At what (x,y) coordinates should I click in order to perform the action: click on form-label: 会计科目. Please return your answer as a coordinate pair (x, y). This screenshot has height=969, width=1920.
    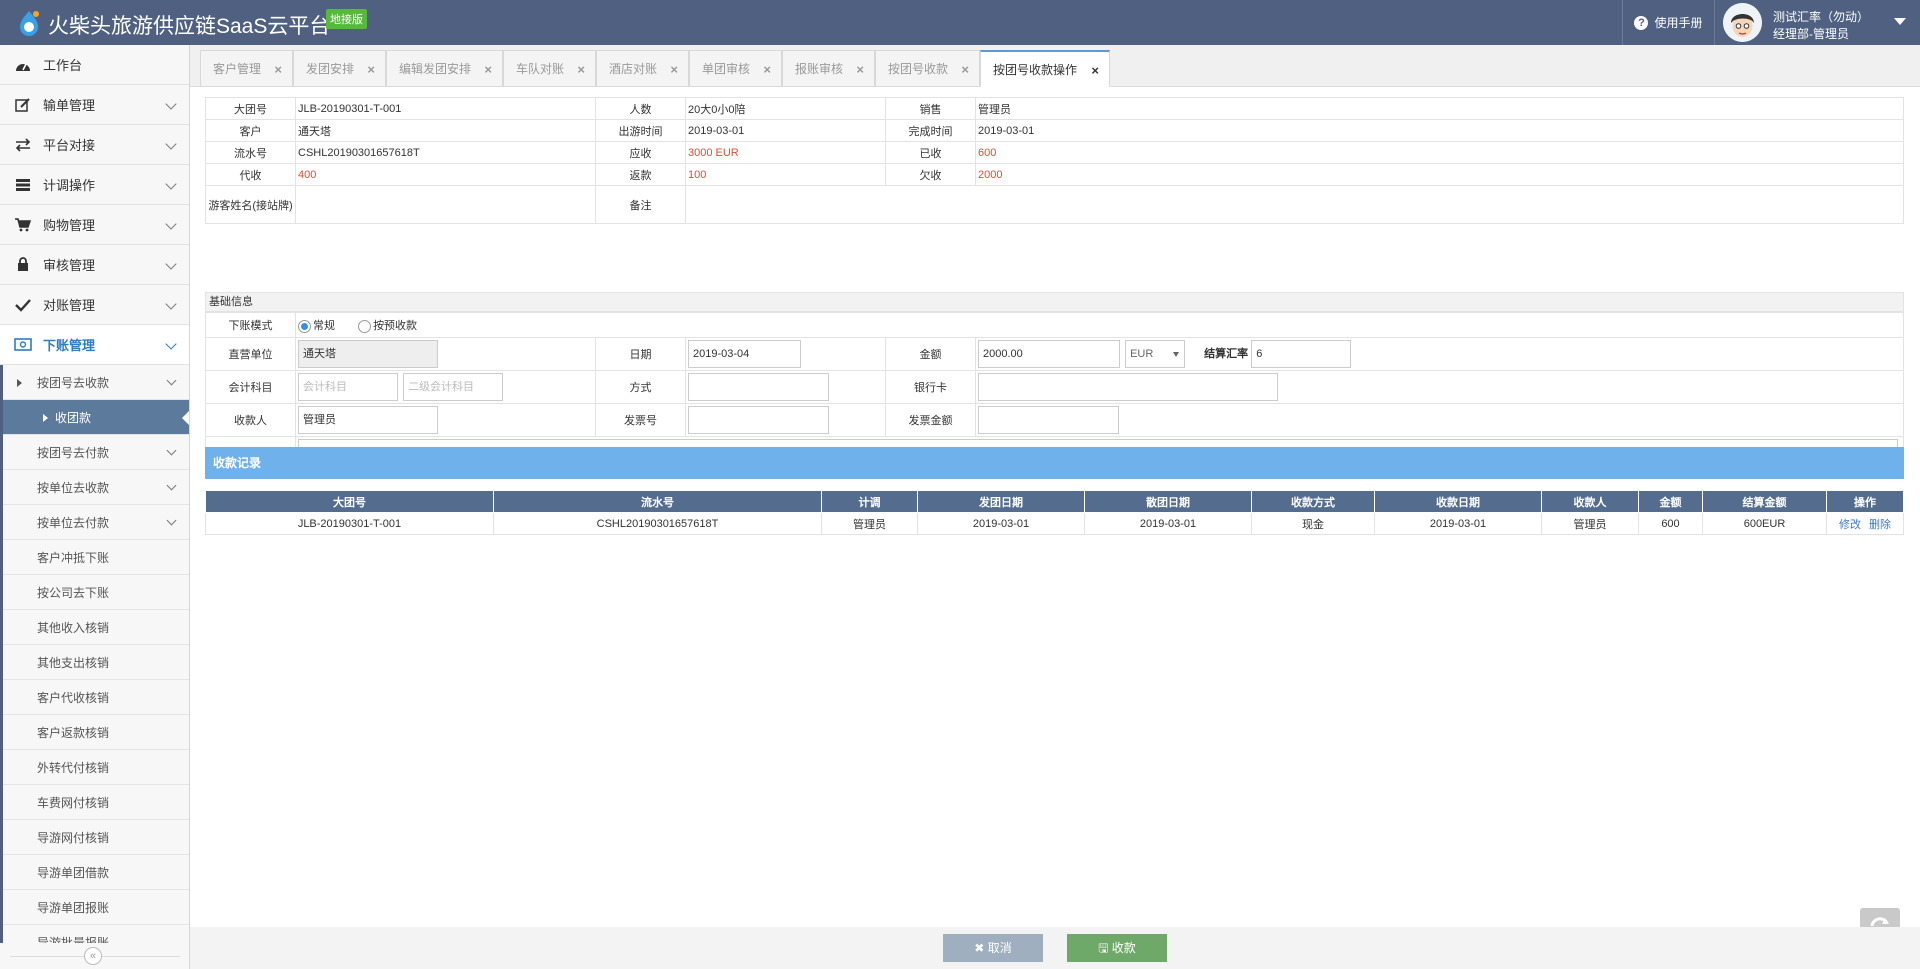
    Looking at the image, I should click on (250, 387).